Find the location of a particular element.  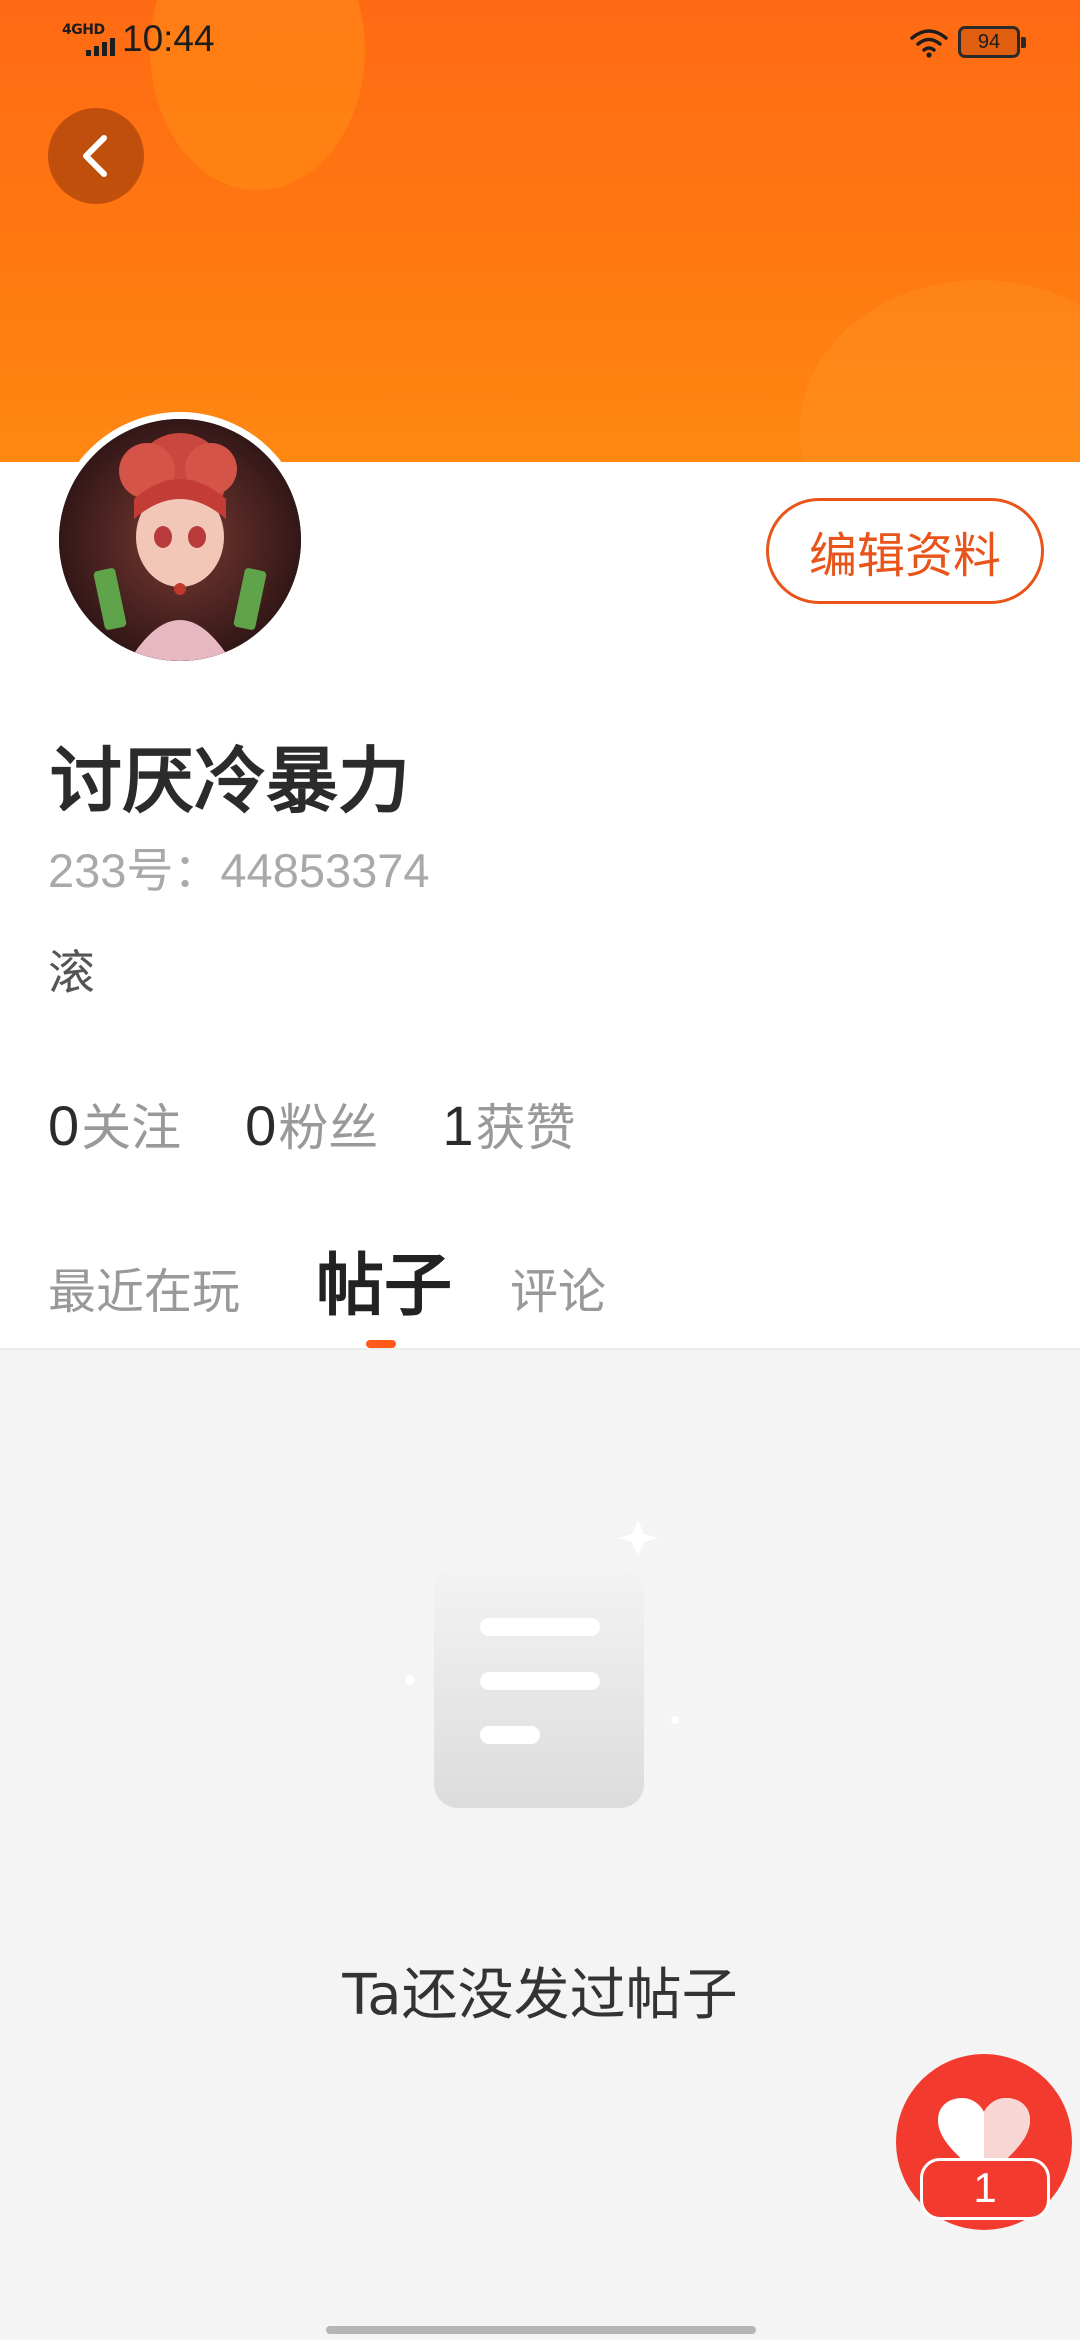

home-indicator is located at coordinates (541, 2330).